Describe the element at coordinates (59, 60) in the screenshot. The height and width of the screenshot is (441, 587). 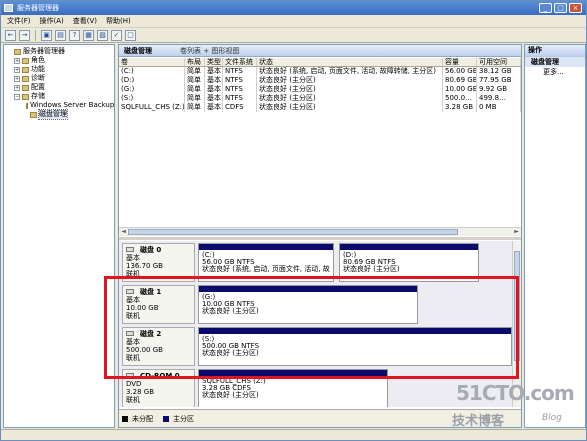
I see `tree-item: + 角色` at that location.